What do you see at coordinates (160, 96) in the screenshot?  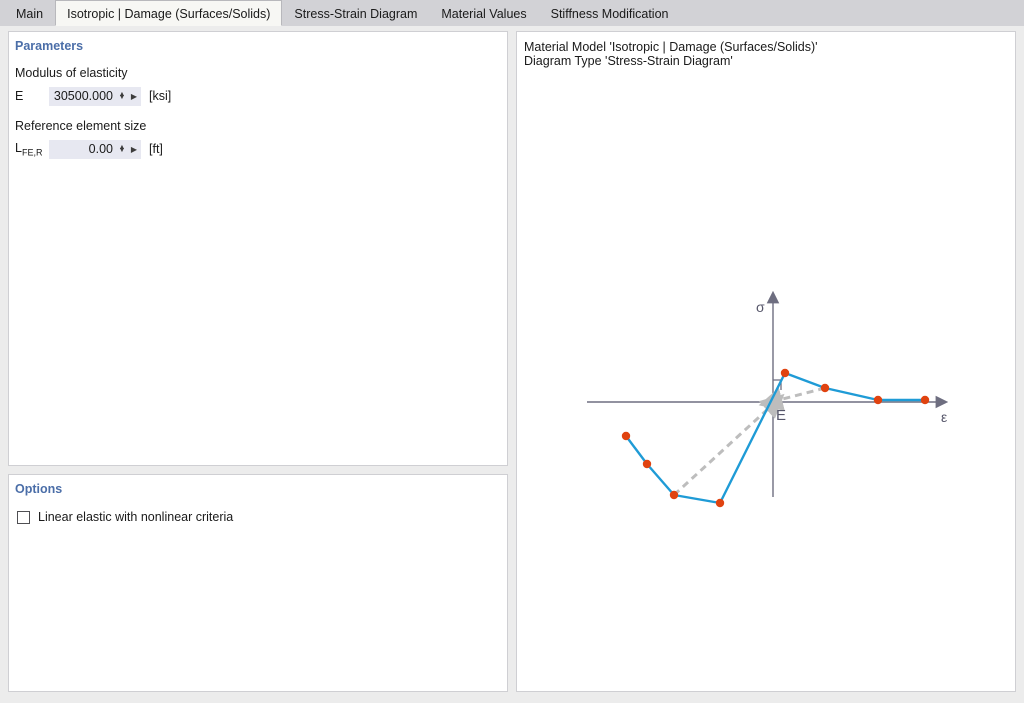 I see `modulus-unit: [ksi]` at bounding box center [160, 96].